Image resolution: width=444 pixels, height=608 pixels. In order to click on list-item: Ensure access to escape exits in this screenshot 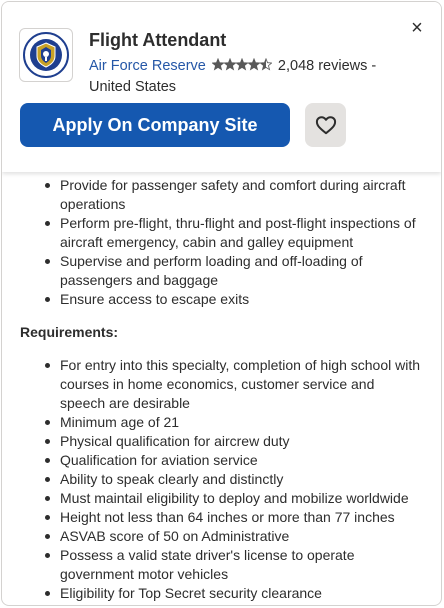, I will do `click(221, 299)`.